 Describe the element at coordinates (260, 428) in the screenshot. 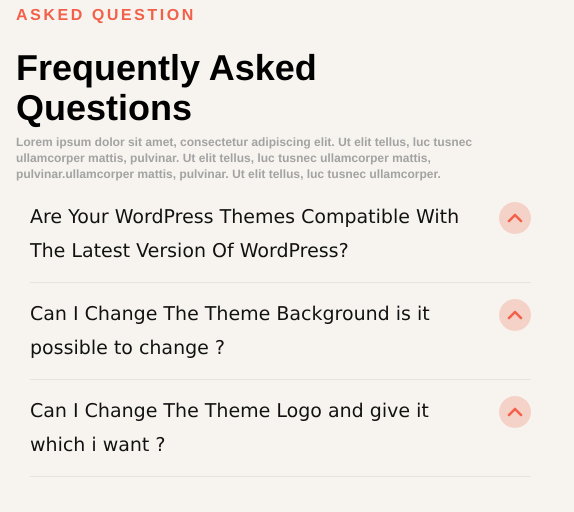

I see `faq-question: Can I Change The Theme Logo and give it which i want ?` at that location.